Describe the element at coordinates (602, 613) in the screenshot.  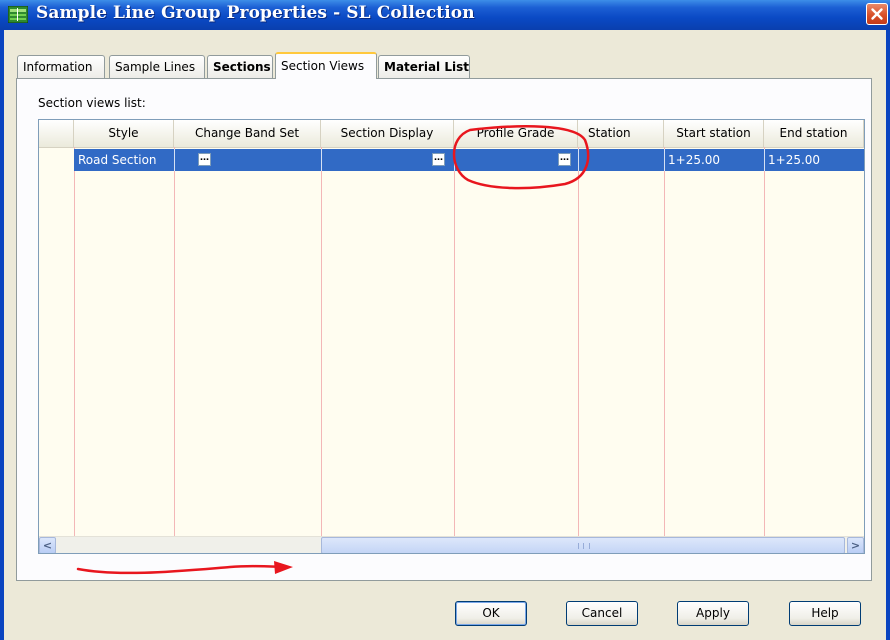
I see `cancel-button: Cancel` at that location.